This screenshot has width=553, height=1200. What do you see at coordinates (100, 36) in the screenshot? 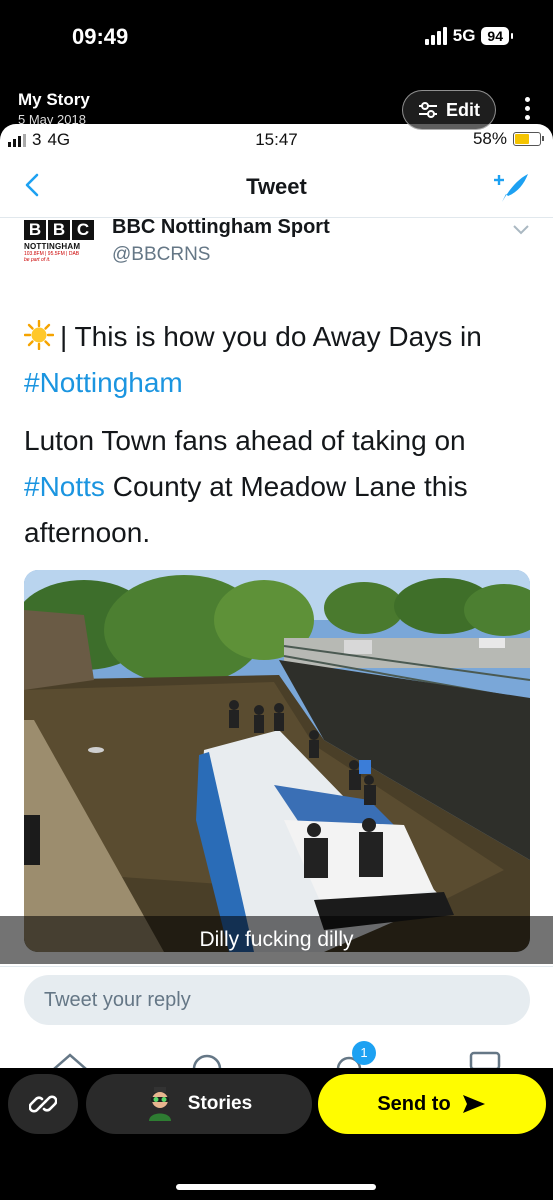
I see `phone-time: 09:49` at bounding box center [100, 36].